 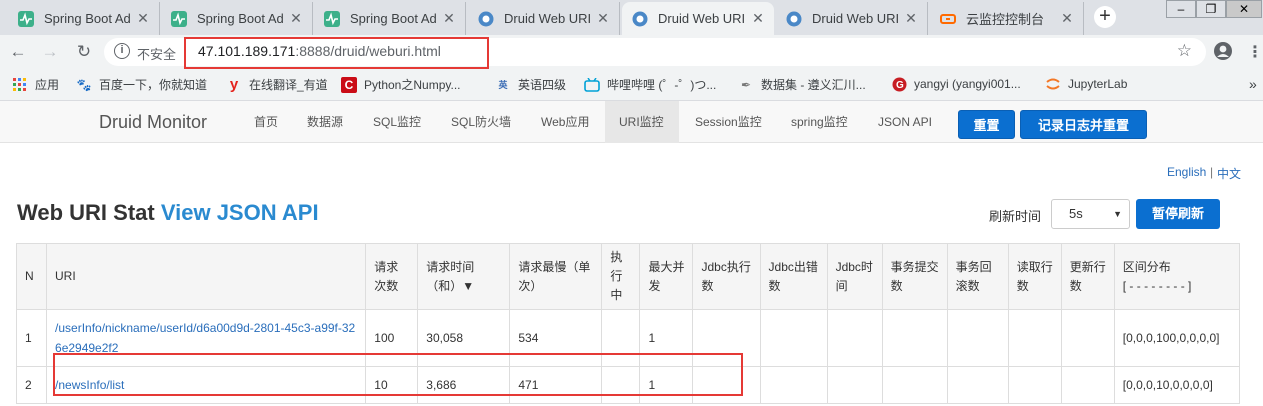 I want to click on column-header: N, so click(x=31, y=276).